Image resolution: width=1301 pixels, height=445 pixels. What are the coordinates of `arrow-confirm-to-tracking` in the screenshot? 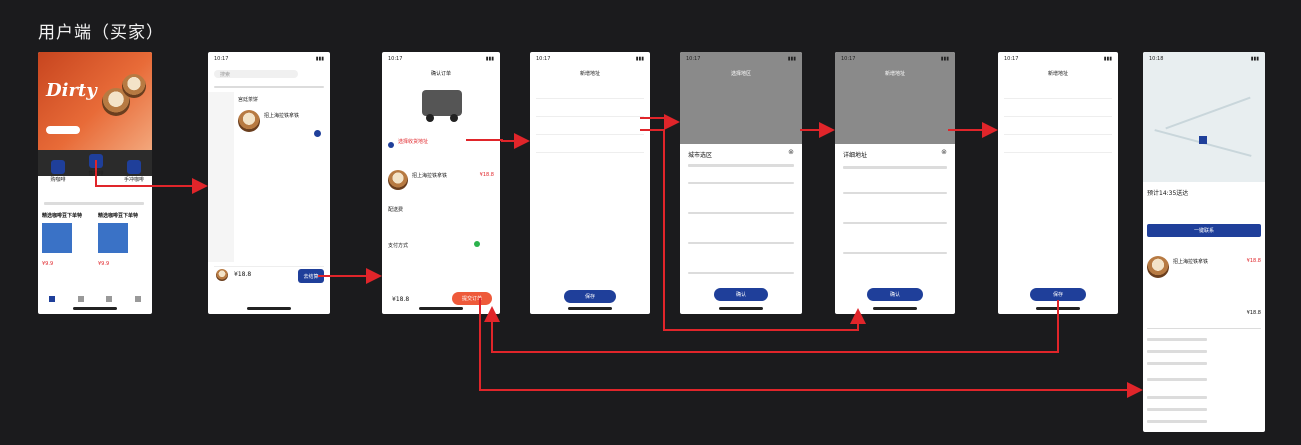 It's located at (811, 348).